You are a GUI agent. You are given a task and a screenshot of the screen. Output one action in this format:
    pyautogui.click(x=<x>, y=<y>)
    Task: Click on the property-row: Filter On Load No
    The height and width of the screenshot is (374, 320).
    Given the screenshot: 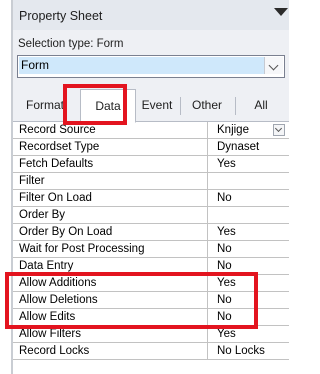 What is the action you would take?
    pyautogui.click(x=151, y=198)
    